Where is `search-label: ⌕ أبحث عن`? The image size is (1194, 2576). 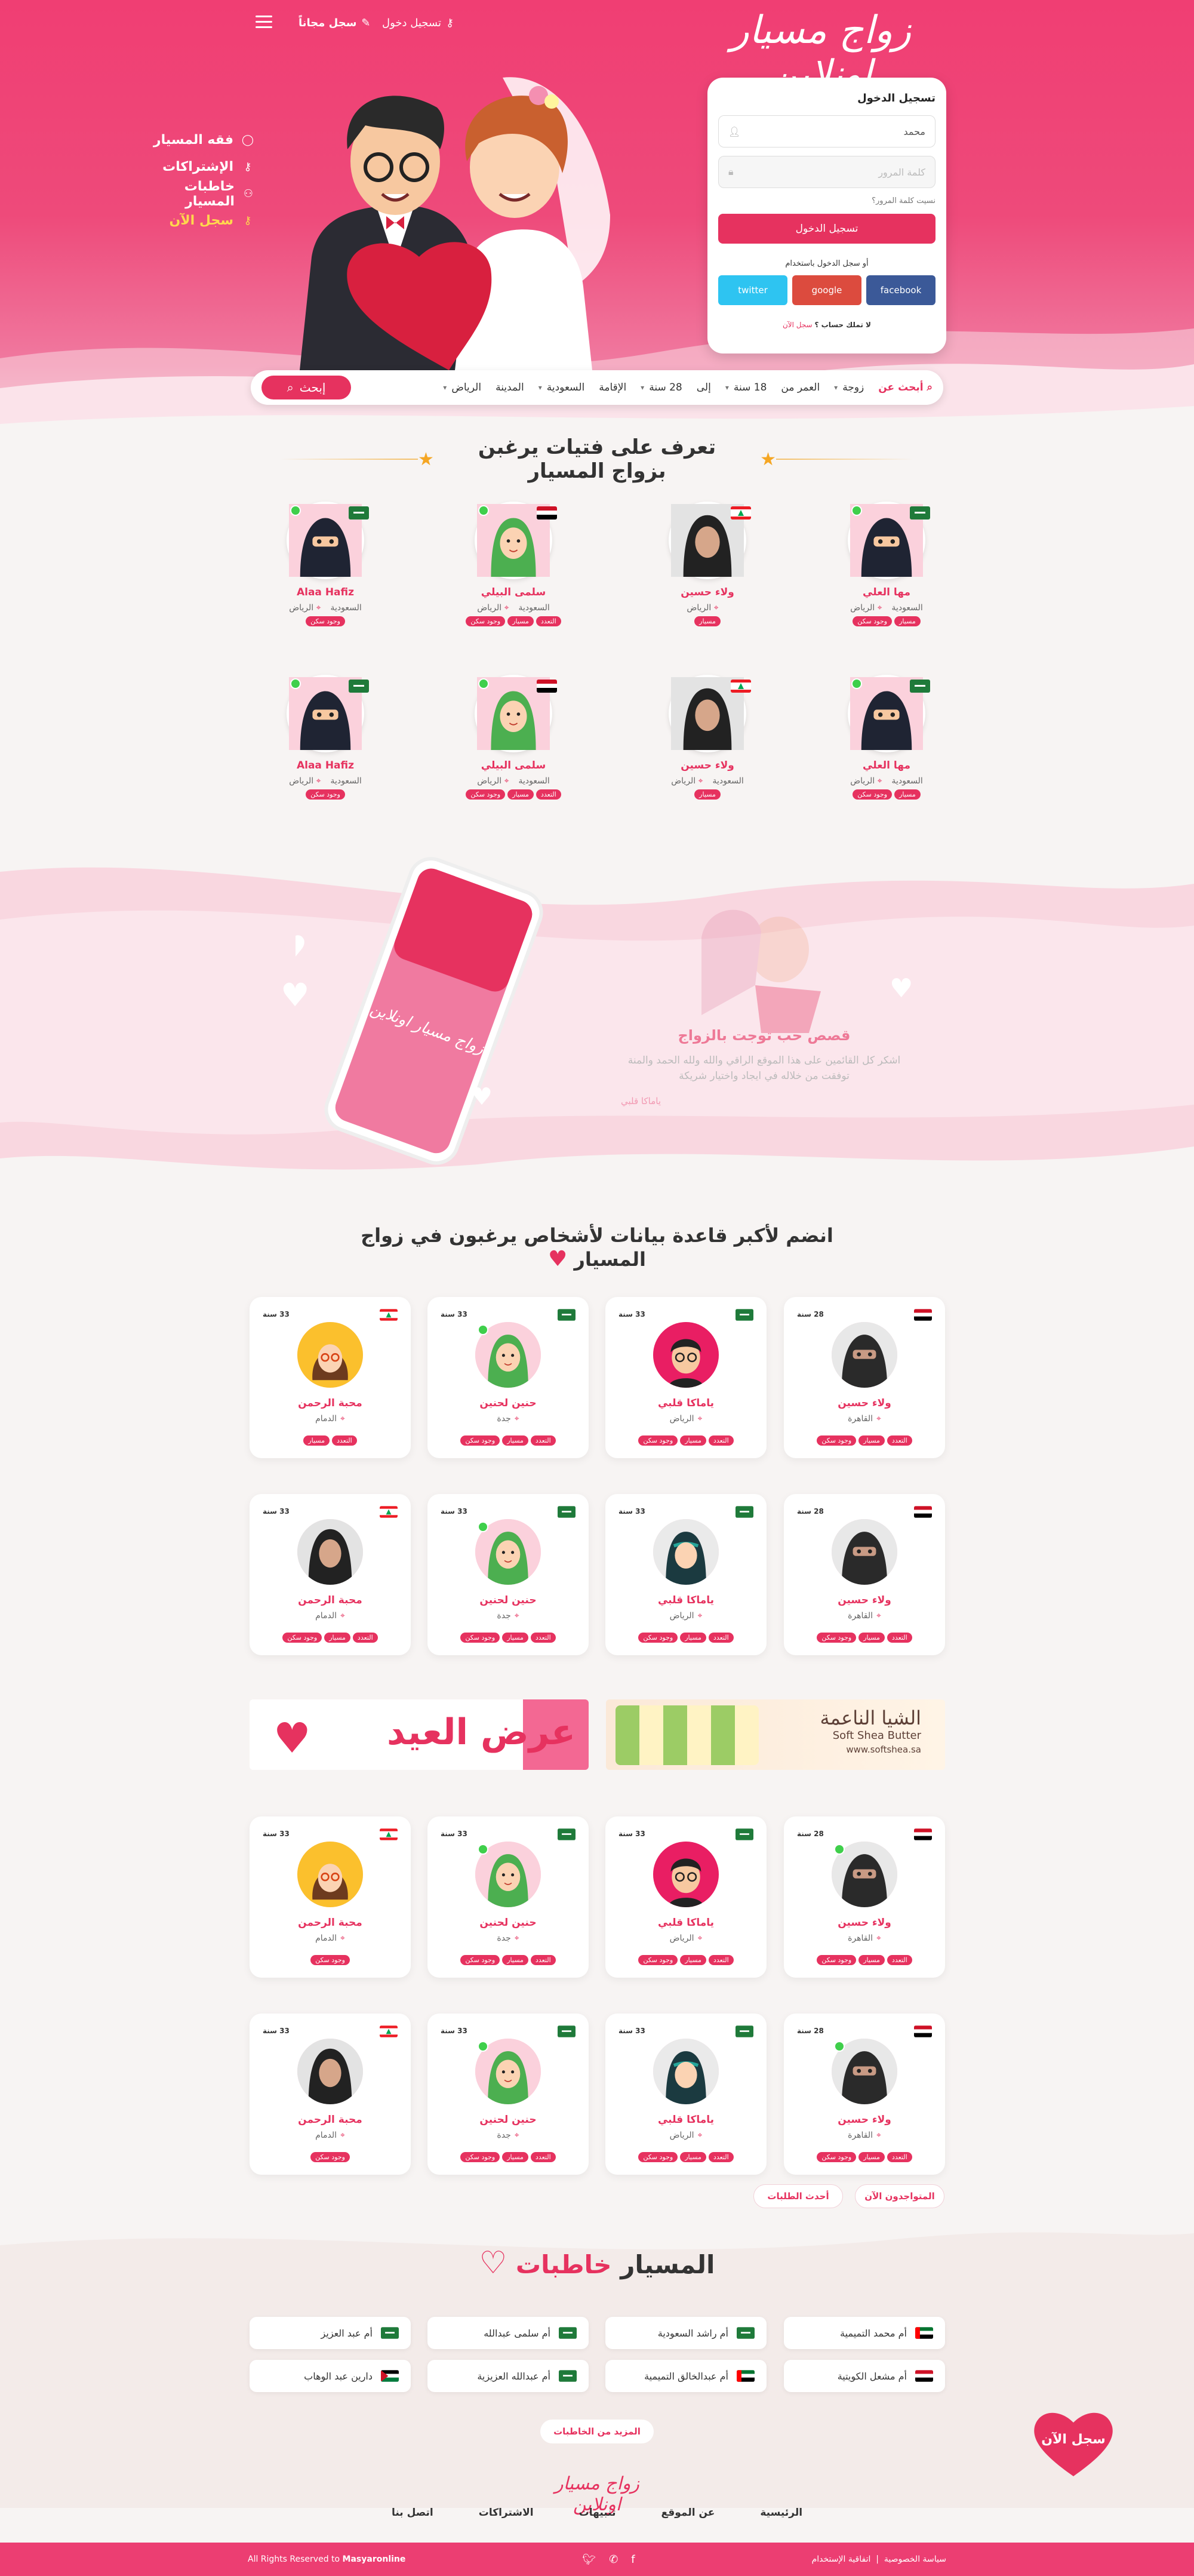
search-label: ⌕ أبحث عن is located at coordinates (905, 388).